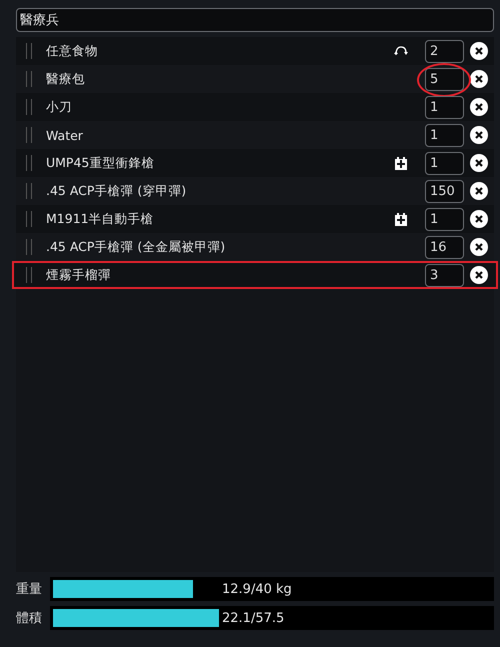 The height and width of the screenshot is (647, 500). What do you see at coordinates (255, 219) in the screenshot?
I see `item-row: M1911半自動手槍 1` at bounding box center [255, 219].